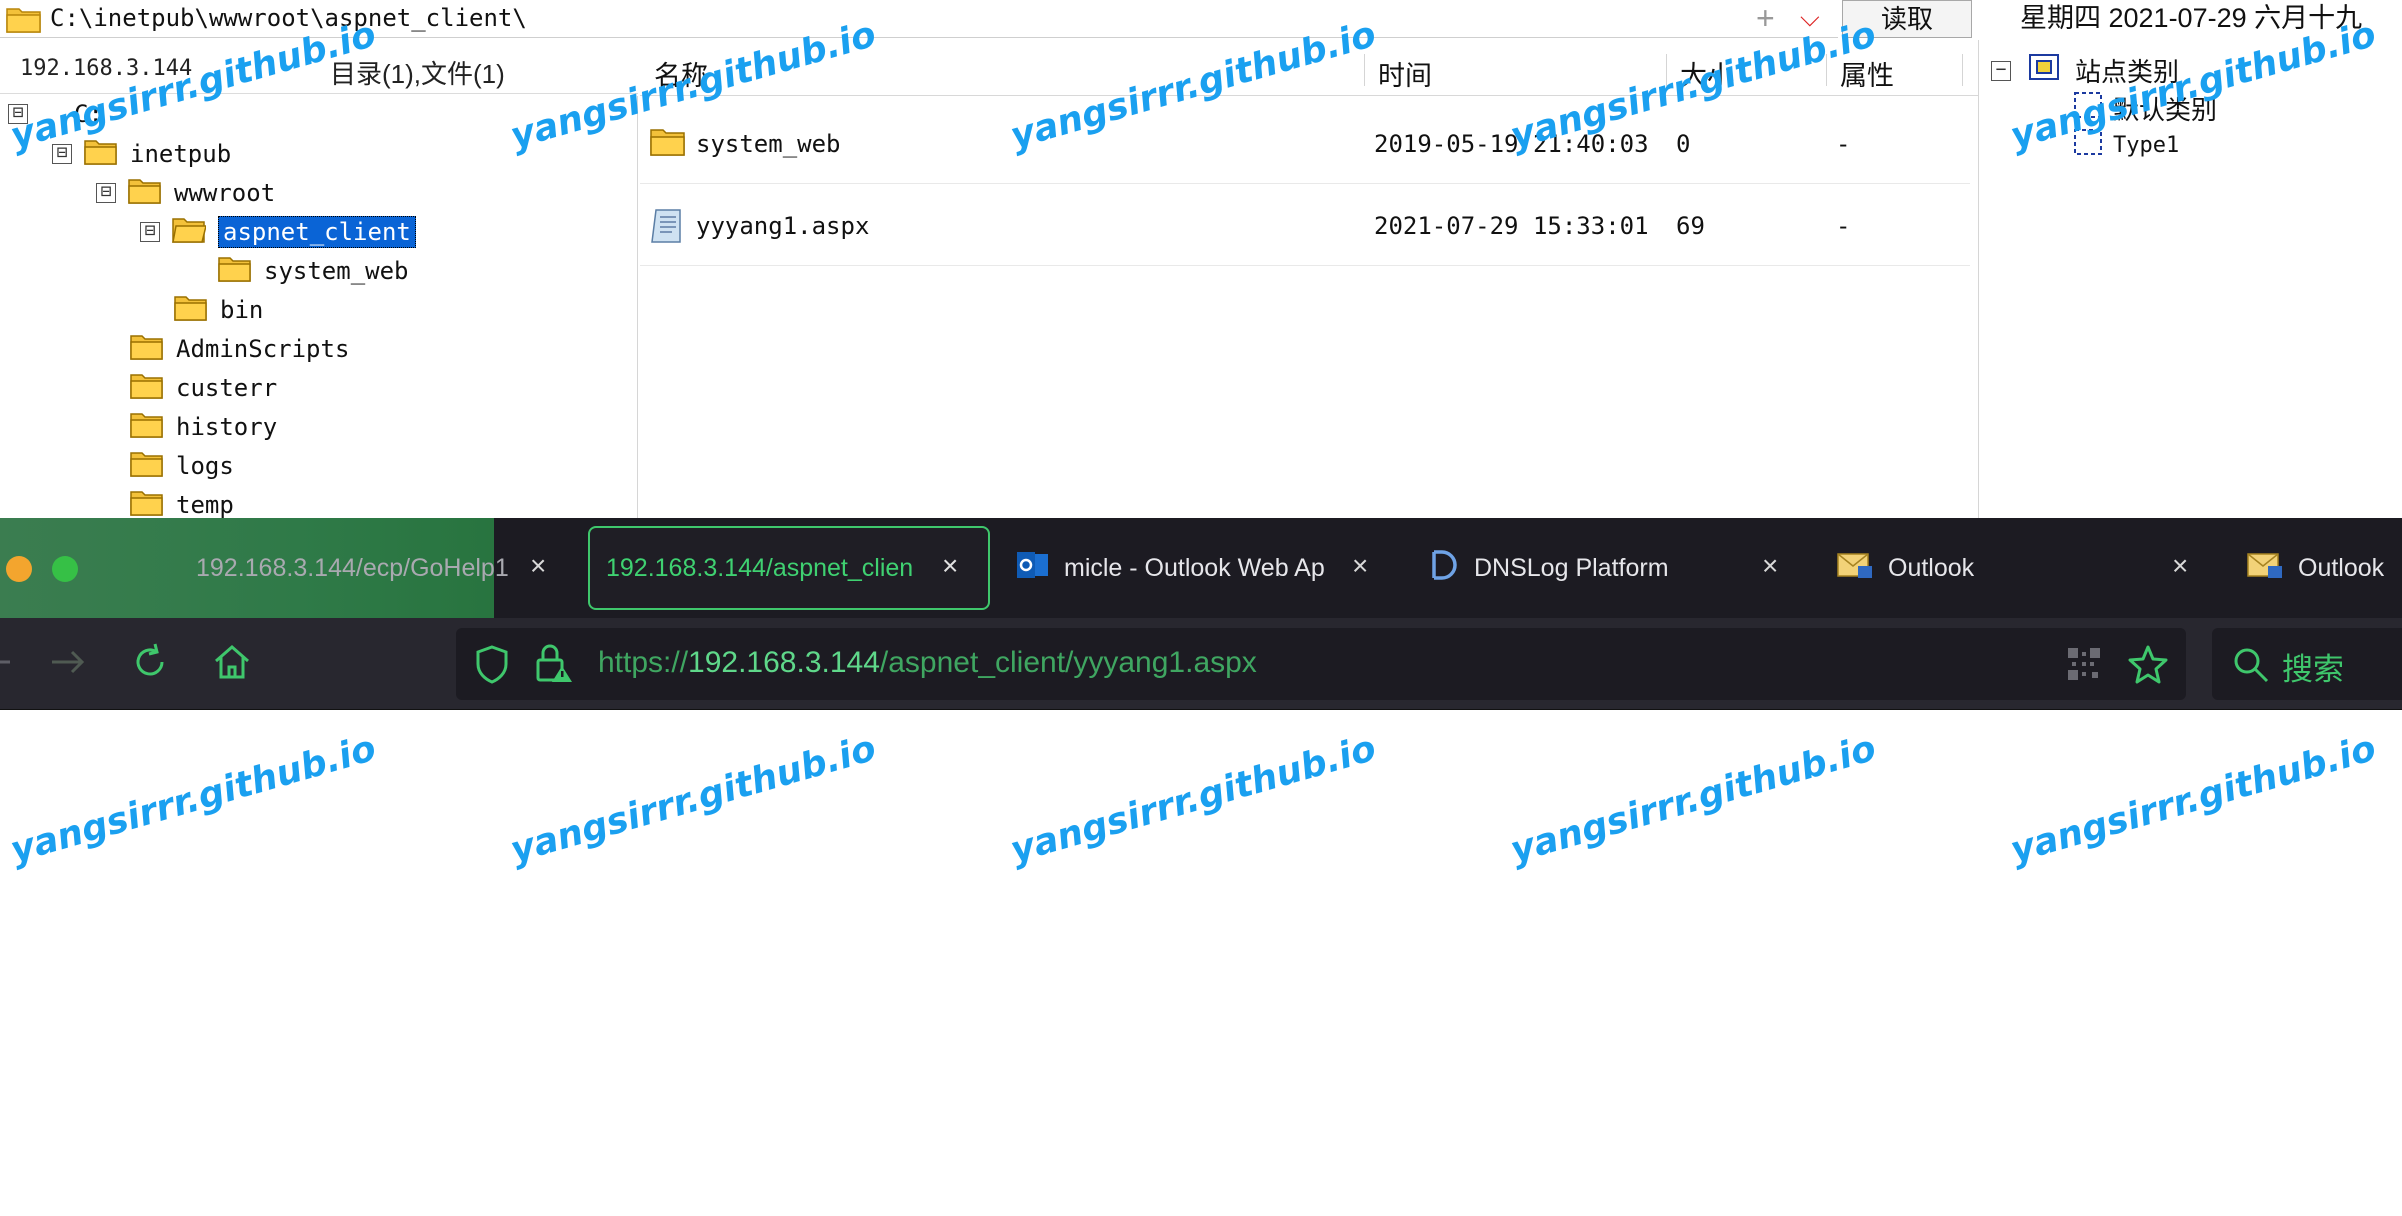 The height and width of the screenshot is (1216, 2402). I want to click on file-time: 2019-05-19 21:40:03, so click(1511, 144).